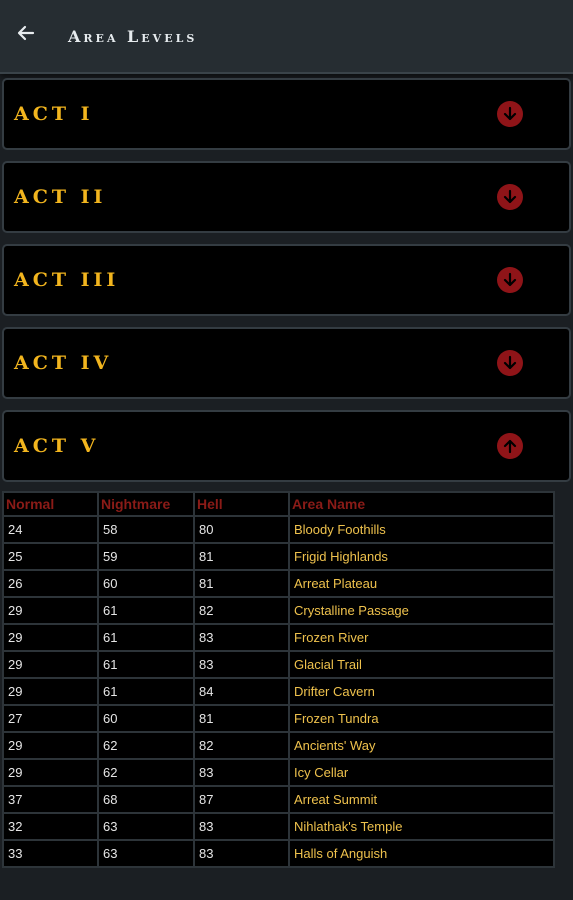 This screenshot has height=900, width=573. Describe the element at coordinates (241, 529) in the screenshot. I see `cell-hell: 80` at that location.